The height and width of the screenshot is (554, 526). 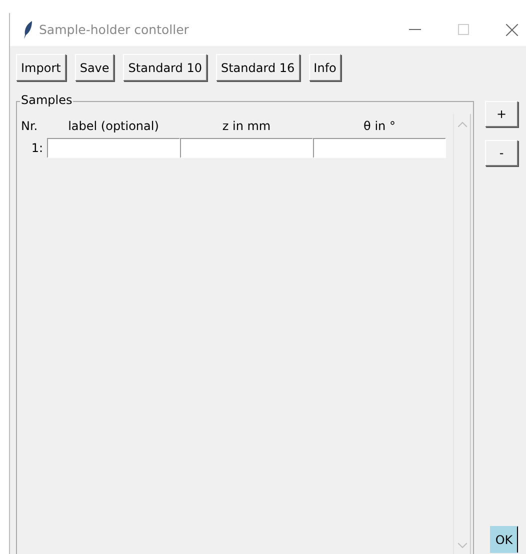 I want to click on minimize-icon, so click(x=415, y=29).